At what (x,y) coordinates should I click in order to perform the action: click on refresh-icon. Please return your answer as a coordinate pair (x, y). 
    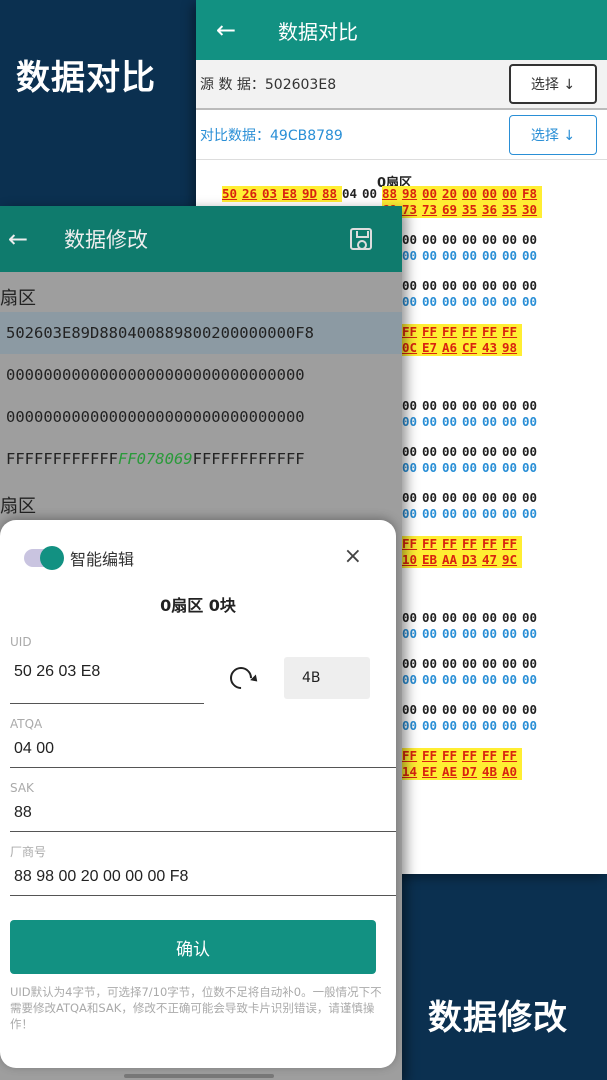
    Looking at the image, I should click on (241, 678).